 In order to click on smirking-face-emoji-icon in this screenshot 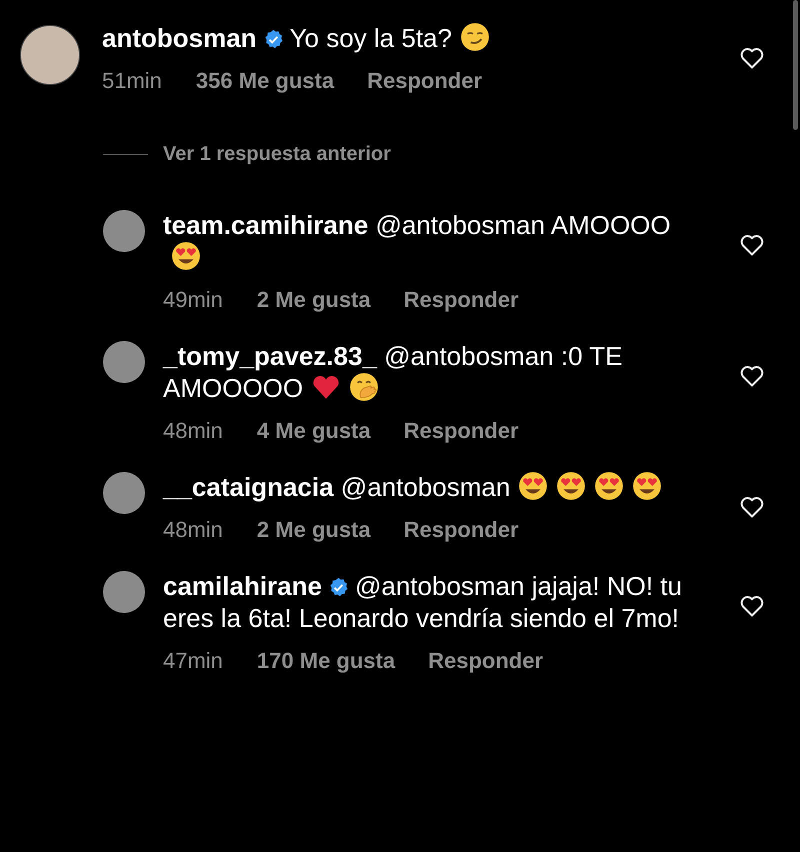, I will do `click(475, 37)`.